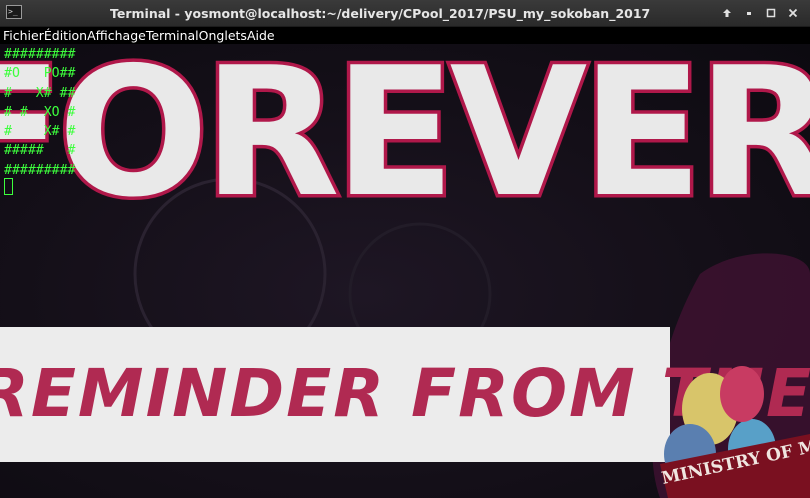  What do you see at coordinates (793, 13) in the screenshot?
I see `close-icon` at bounding box center [793, 13].